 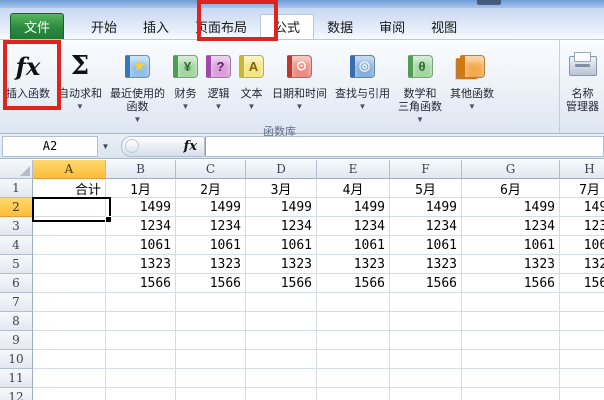 What do you see at coordinates (28, 84) in the screenshot?
I see `insert-function-button: fx 插入函数` at bounding box center [28, 84].